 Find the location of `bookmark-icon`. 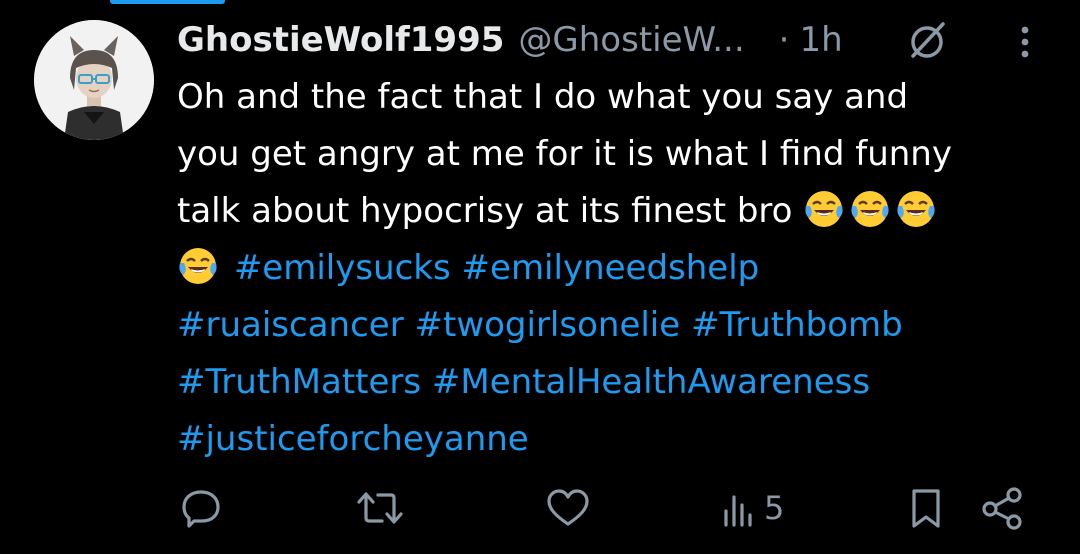

bookmark-icon is located at coordinates (926, 508).